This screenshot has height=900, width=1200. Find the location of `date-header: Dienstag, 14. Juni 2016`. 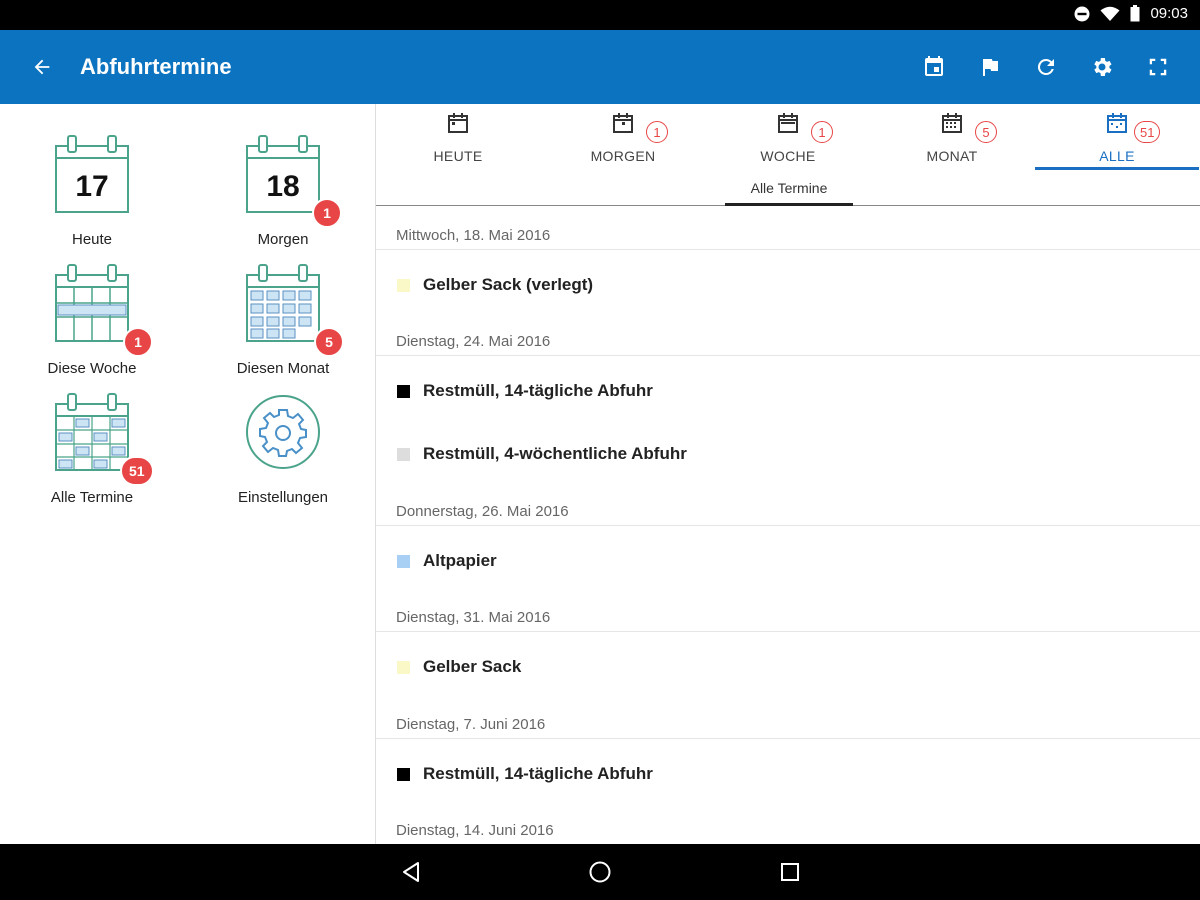

date-header: Dienstag, 14. Juni 2016 is located at coordinates (788, 822).